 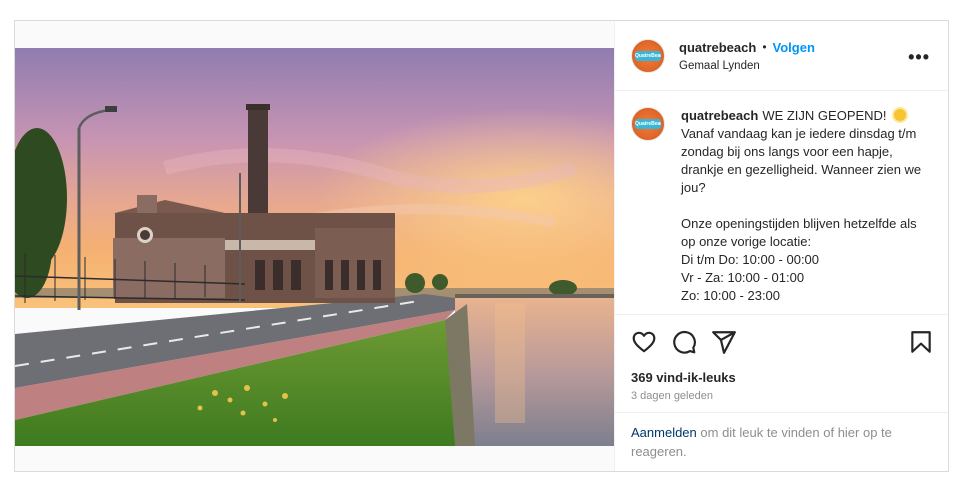 What do you see at coordinates (781, 401) in the screenshot?
I see `post-date: 3 dagen geleden` at bounding box center [781, 401].